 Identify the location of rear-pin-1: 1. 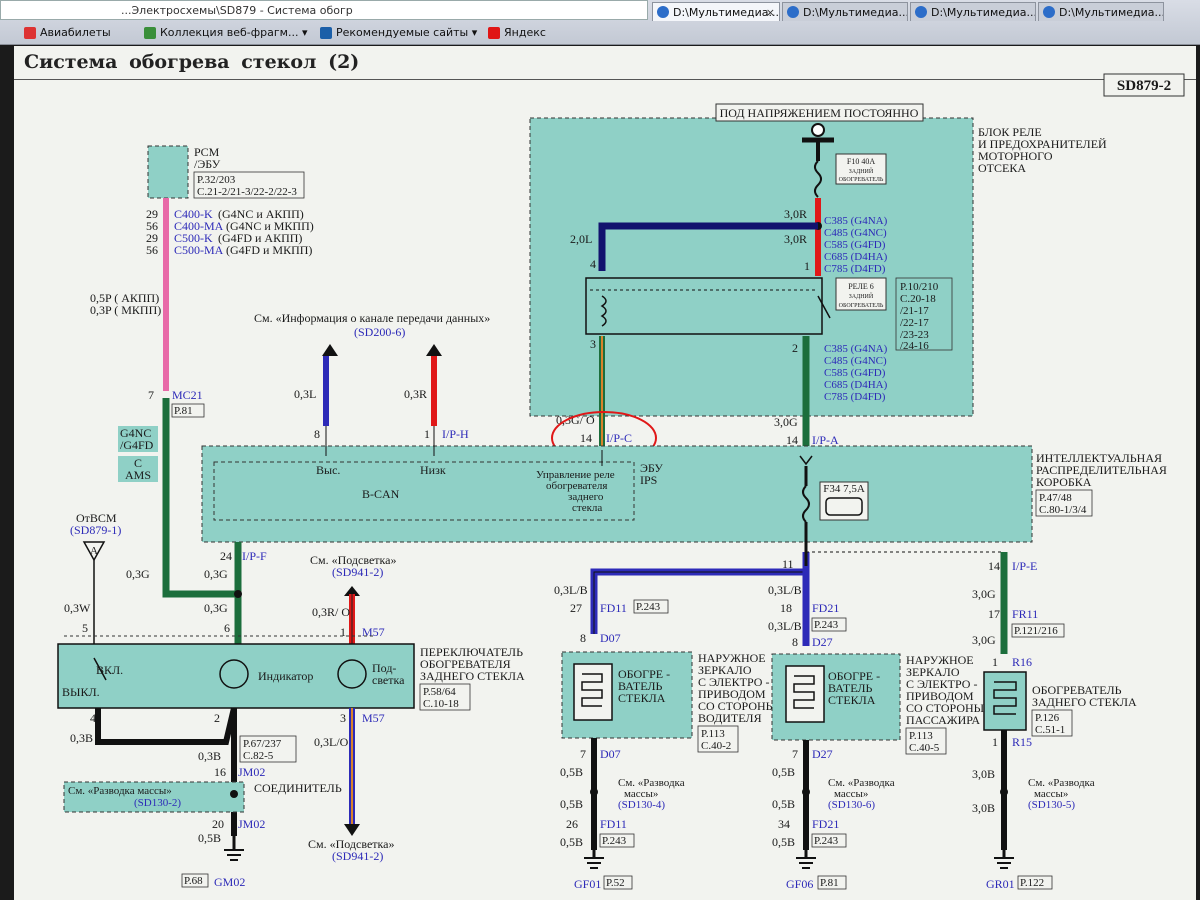
(995, 662).